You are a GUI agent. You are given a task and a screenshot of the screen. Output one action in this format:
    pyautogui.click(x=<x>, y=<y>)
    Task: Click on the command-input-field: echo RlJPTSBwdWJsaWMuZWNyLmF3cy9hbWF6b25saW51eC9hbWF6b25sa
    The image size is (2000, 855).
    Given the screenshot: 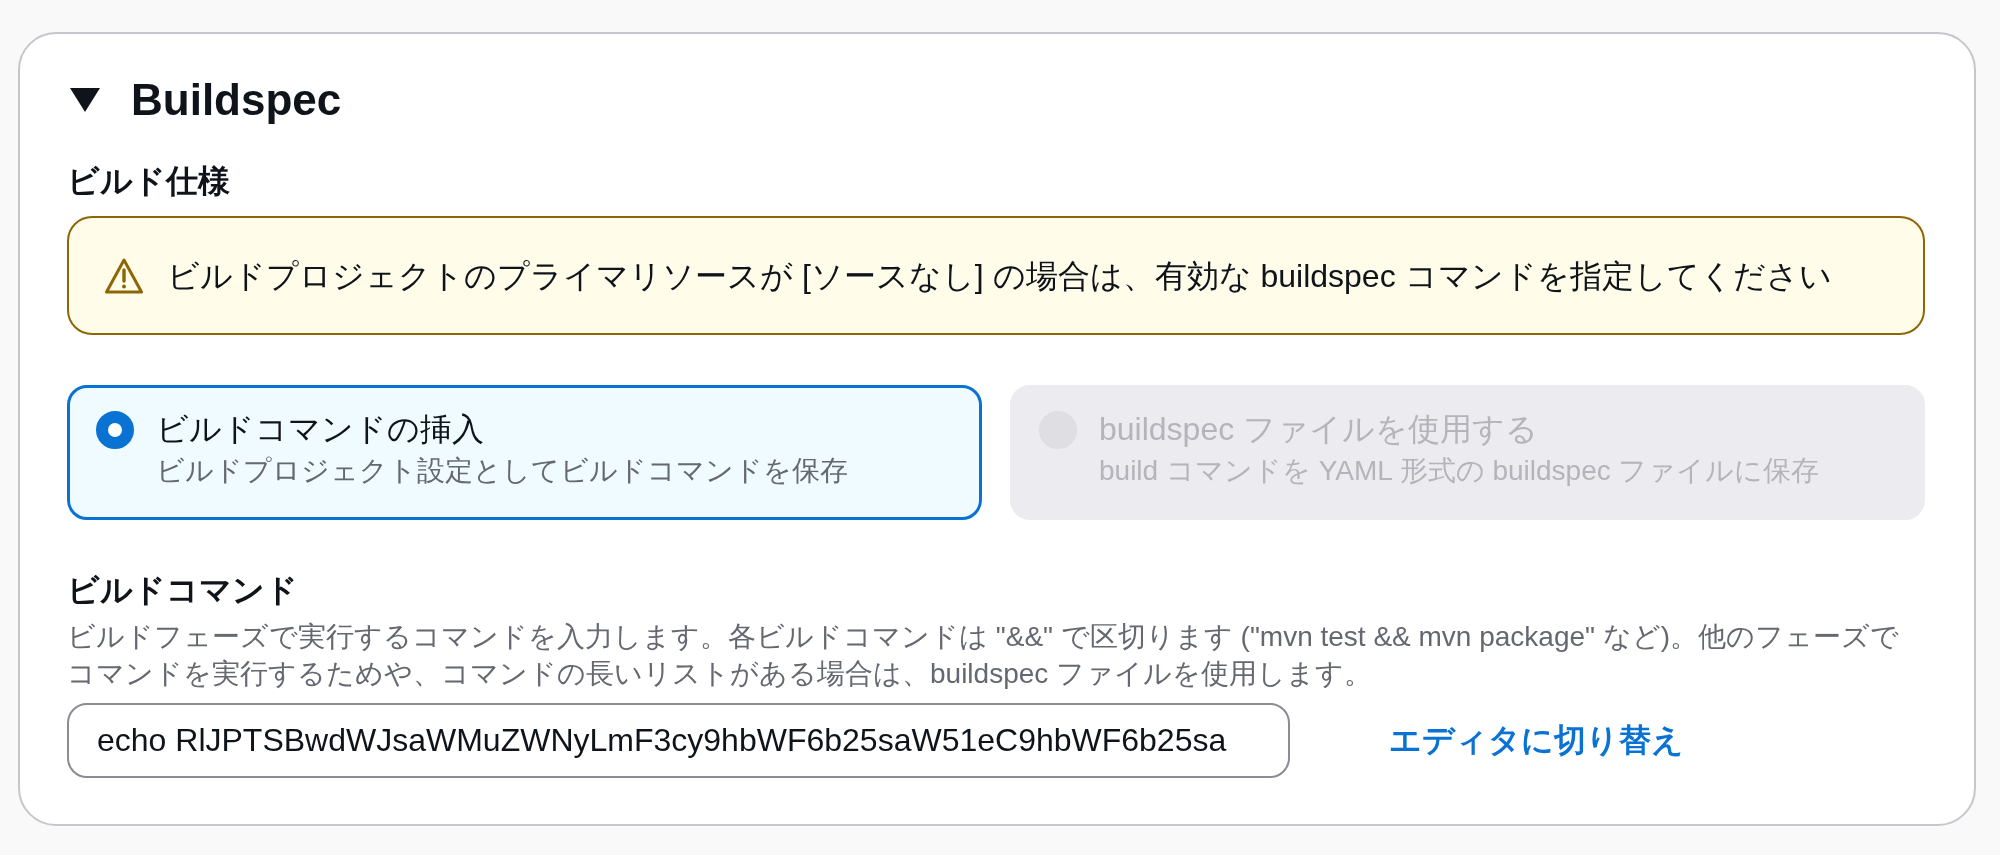 What is the action you would take?
    pyautogui.click(x=678, y=740)
    